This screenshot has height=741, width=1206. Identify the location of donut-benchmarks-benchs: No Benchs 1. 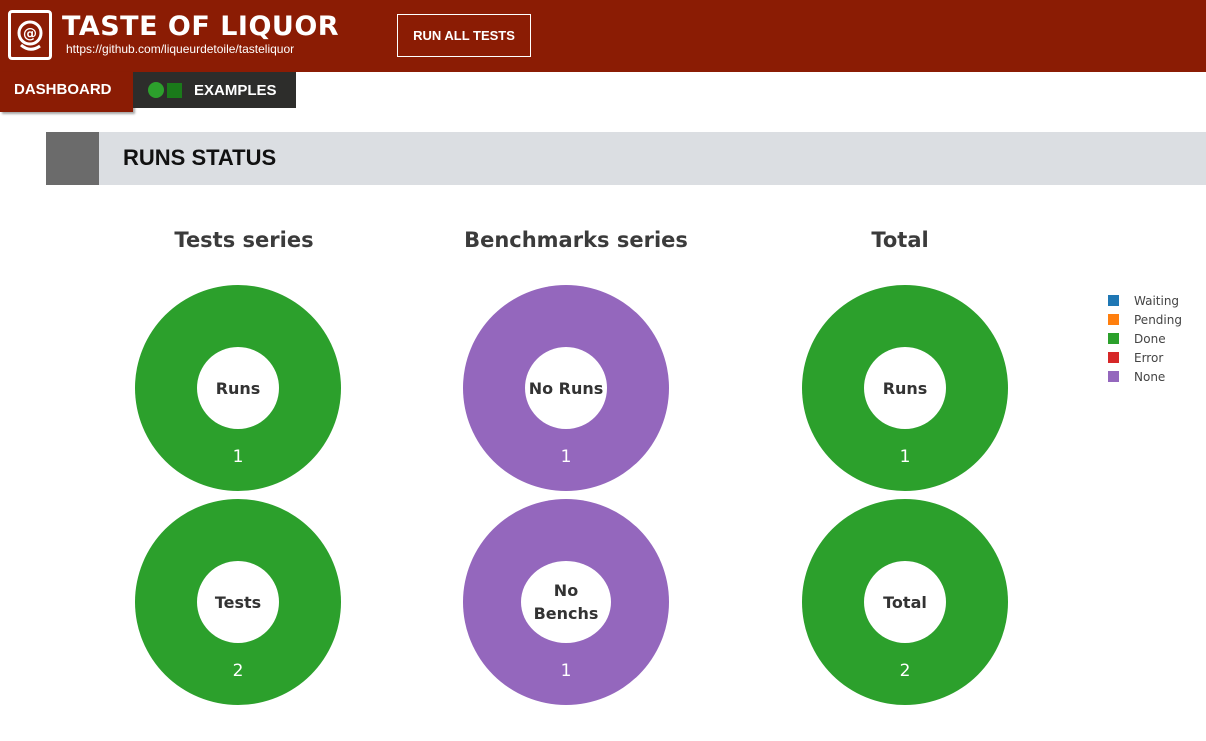
(566, 602).